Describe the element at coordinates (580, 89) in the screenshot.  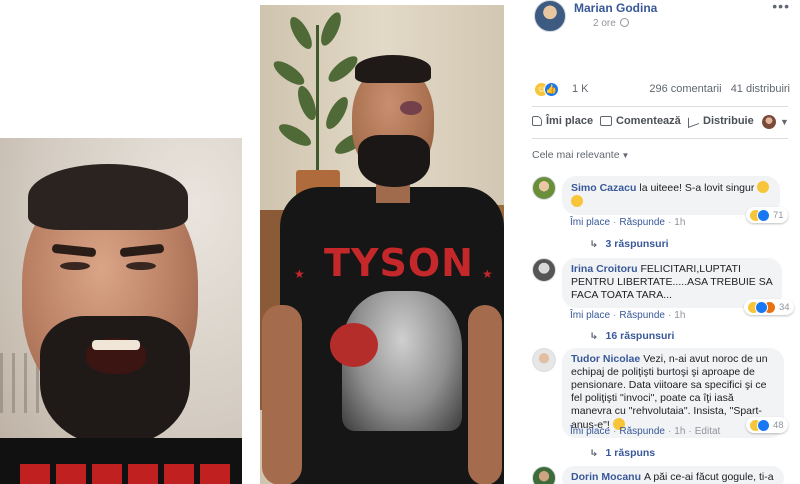
I see `reaction-count: 1 K` at that location.